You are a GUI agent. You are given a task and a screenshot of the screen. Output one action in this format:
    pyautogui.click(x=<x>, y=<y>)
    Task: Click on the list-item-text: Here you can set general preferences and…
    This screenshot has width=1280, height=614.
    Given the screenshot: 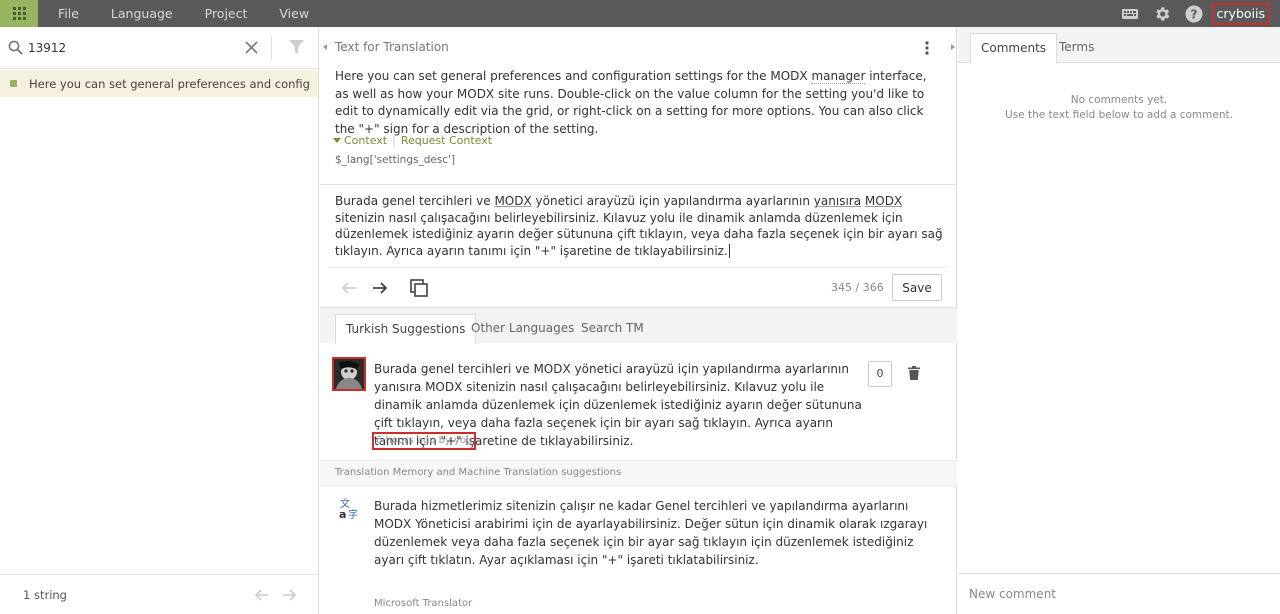 What is the action you would take?
    pyautogui.click(x=170, y=83)
    